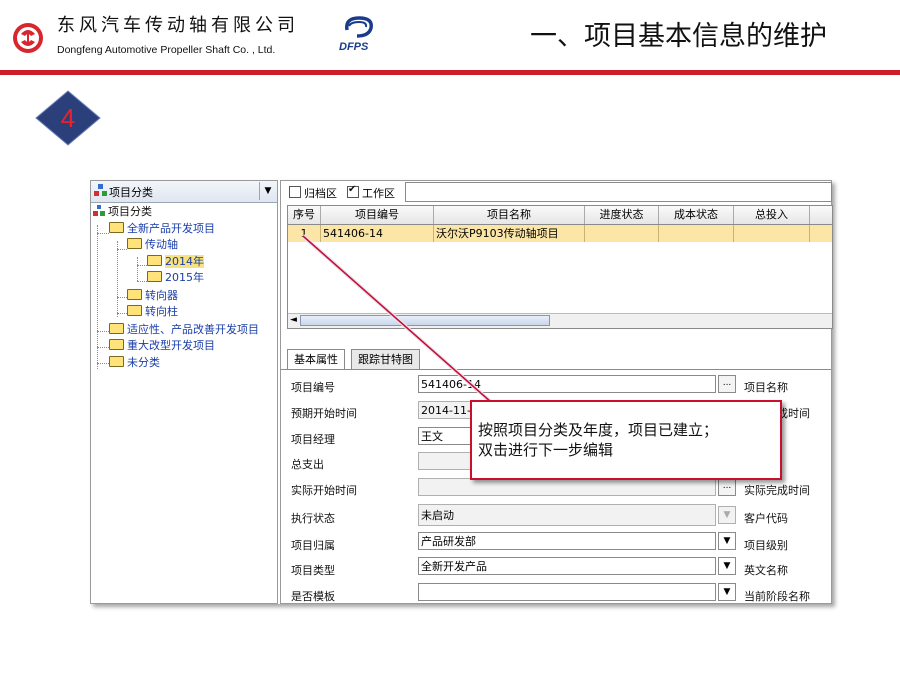  Describe the element at coordinates (313, 387) in the screenshot. I see `code-label: 项目编号` at that location.